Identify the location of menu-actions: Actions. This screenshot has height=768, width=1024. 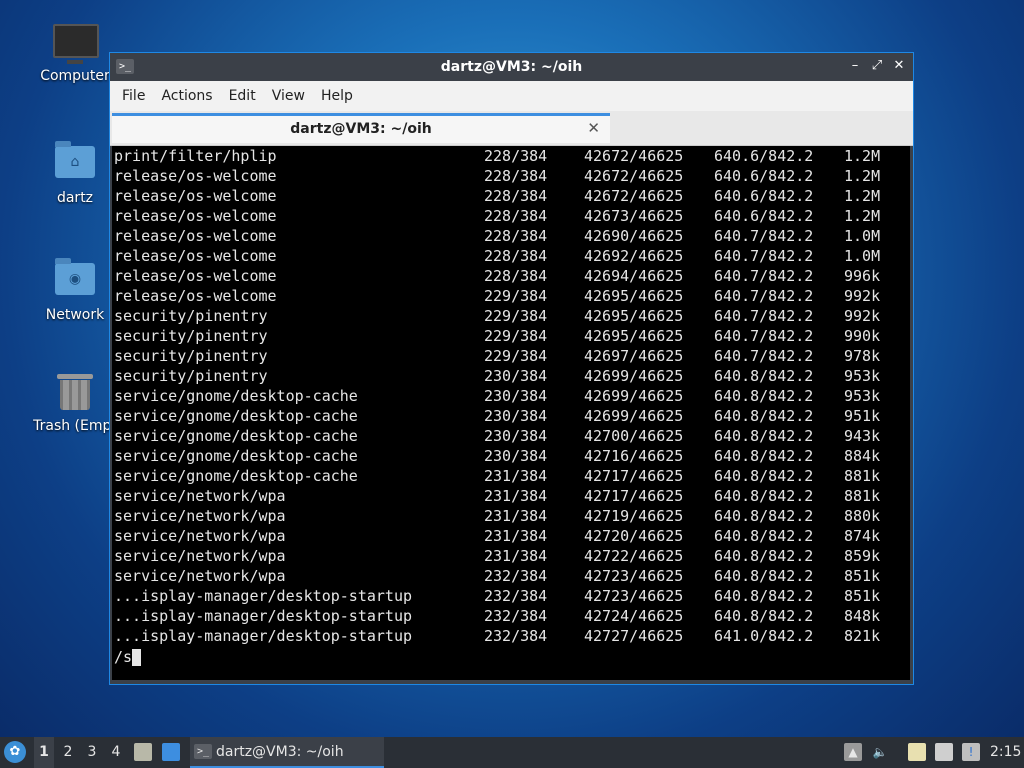
(186, 96).